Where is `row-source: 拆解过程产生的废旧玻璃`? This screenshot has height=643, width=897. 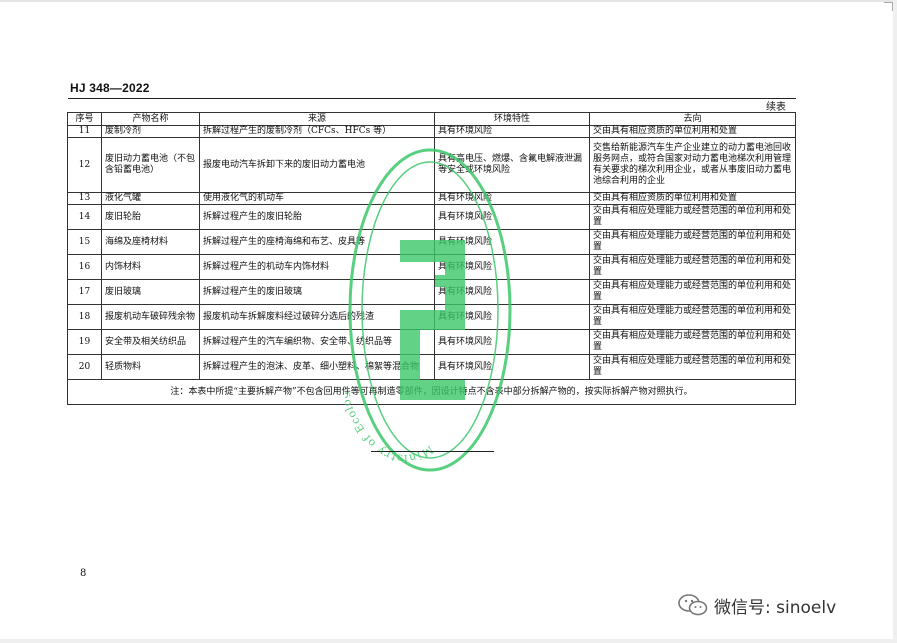 row-source: 拆解过程产生的废旧玻璃 is located at coordinates (317, 292).